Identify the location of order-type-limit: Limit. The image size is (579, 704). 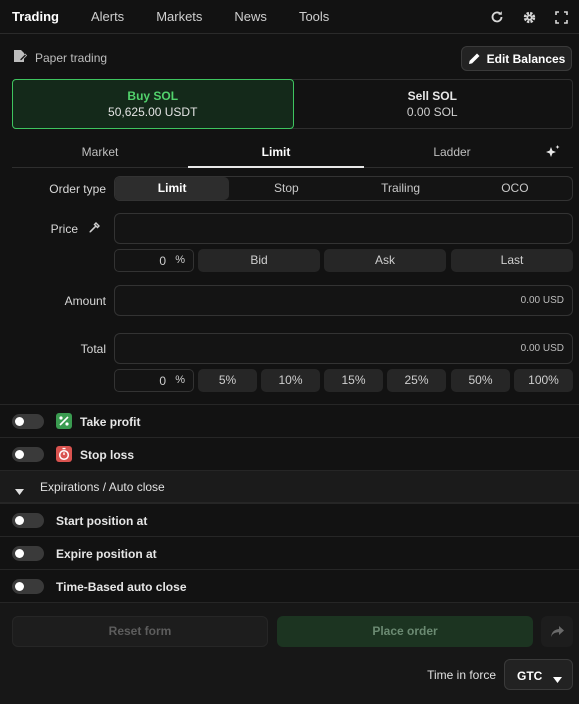
(172, 188).